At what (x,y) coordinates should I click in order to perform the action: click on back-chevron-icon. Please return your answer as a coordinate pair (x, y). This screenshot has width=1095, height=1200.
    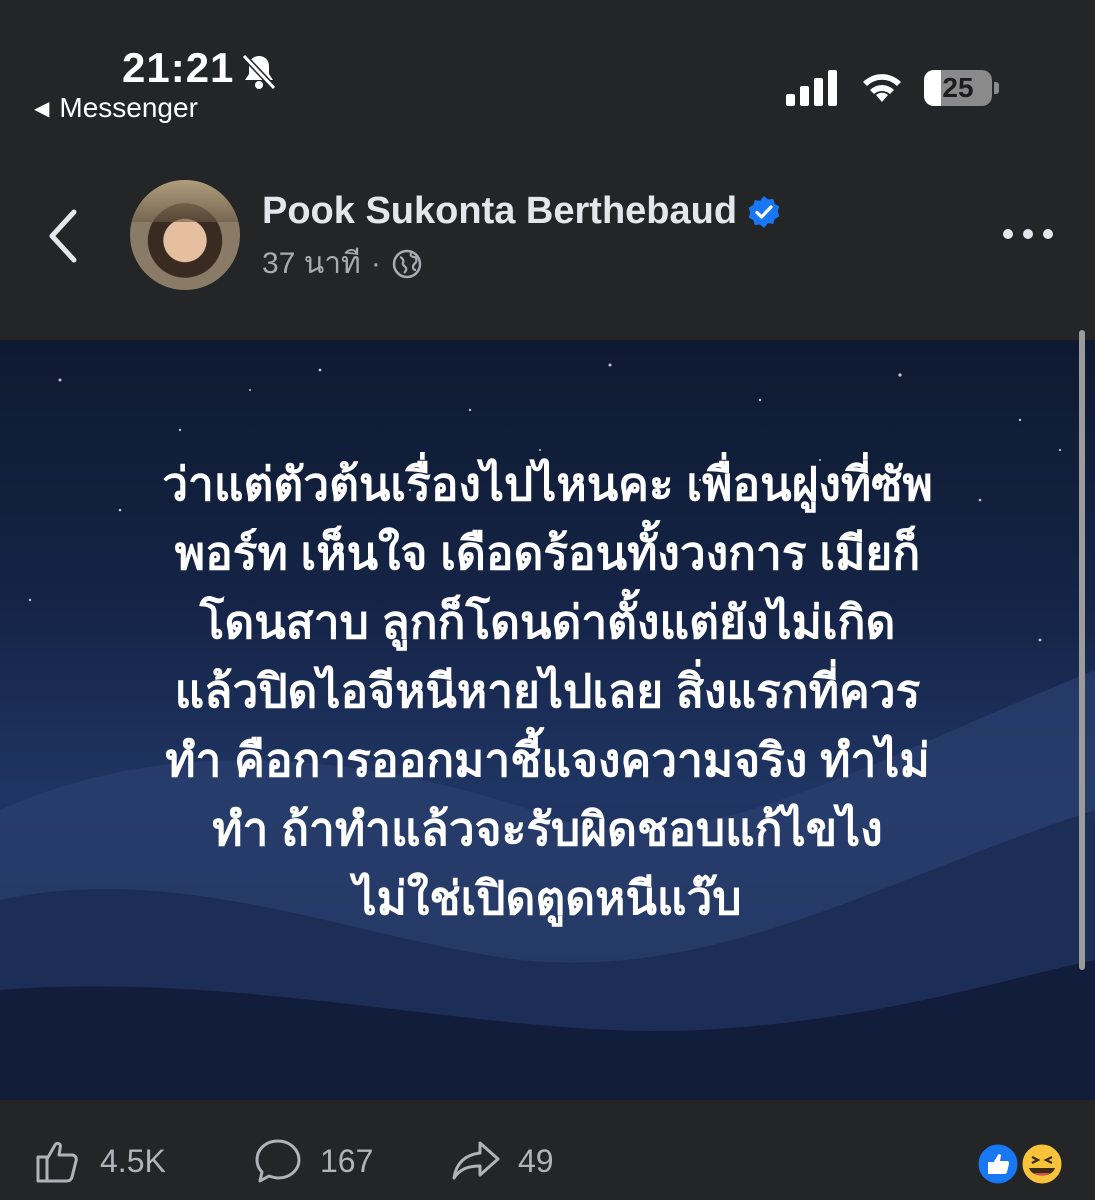
    Looking at the image, I should click on (64, 236).